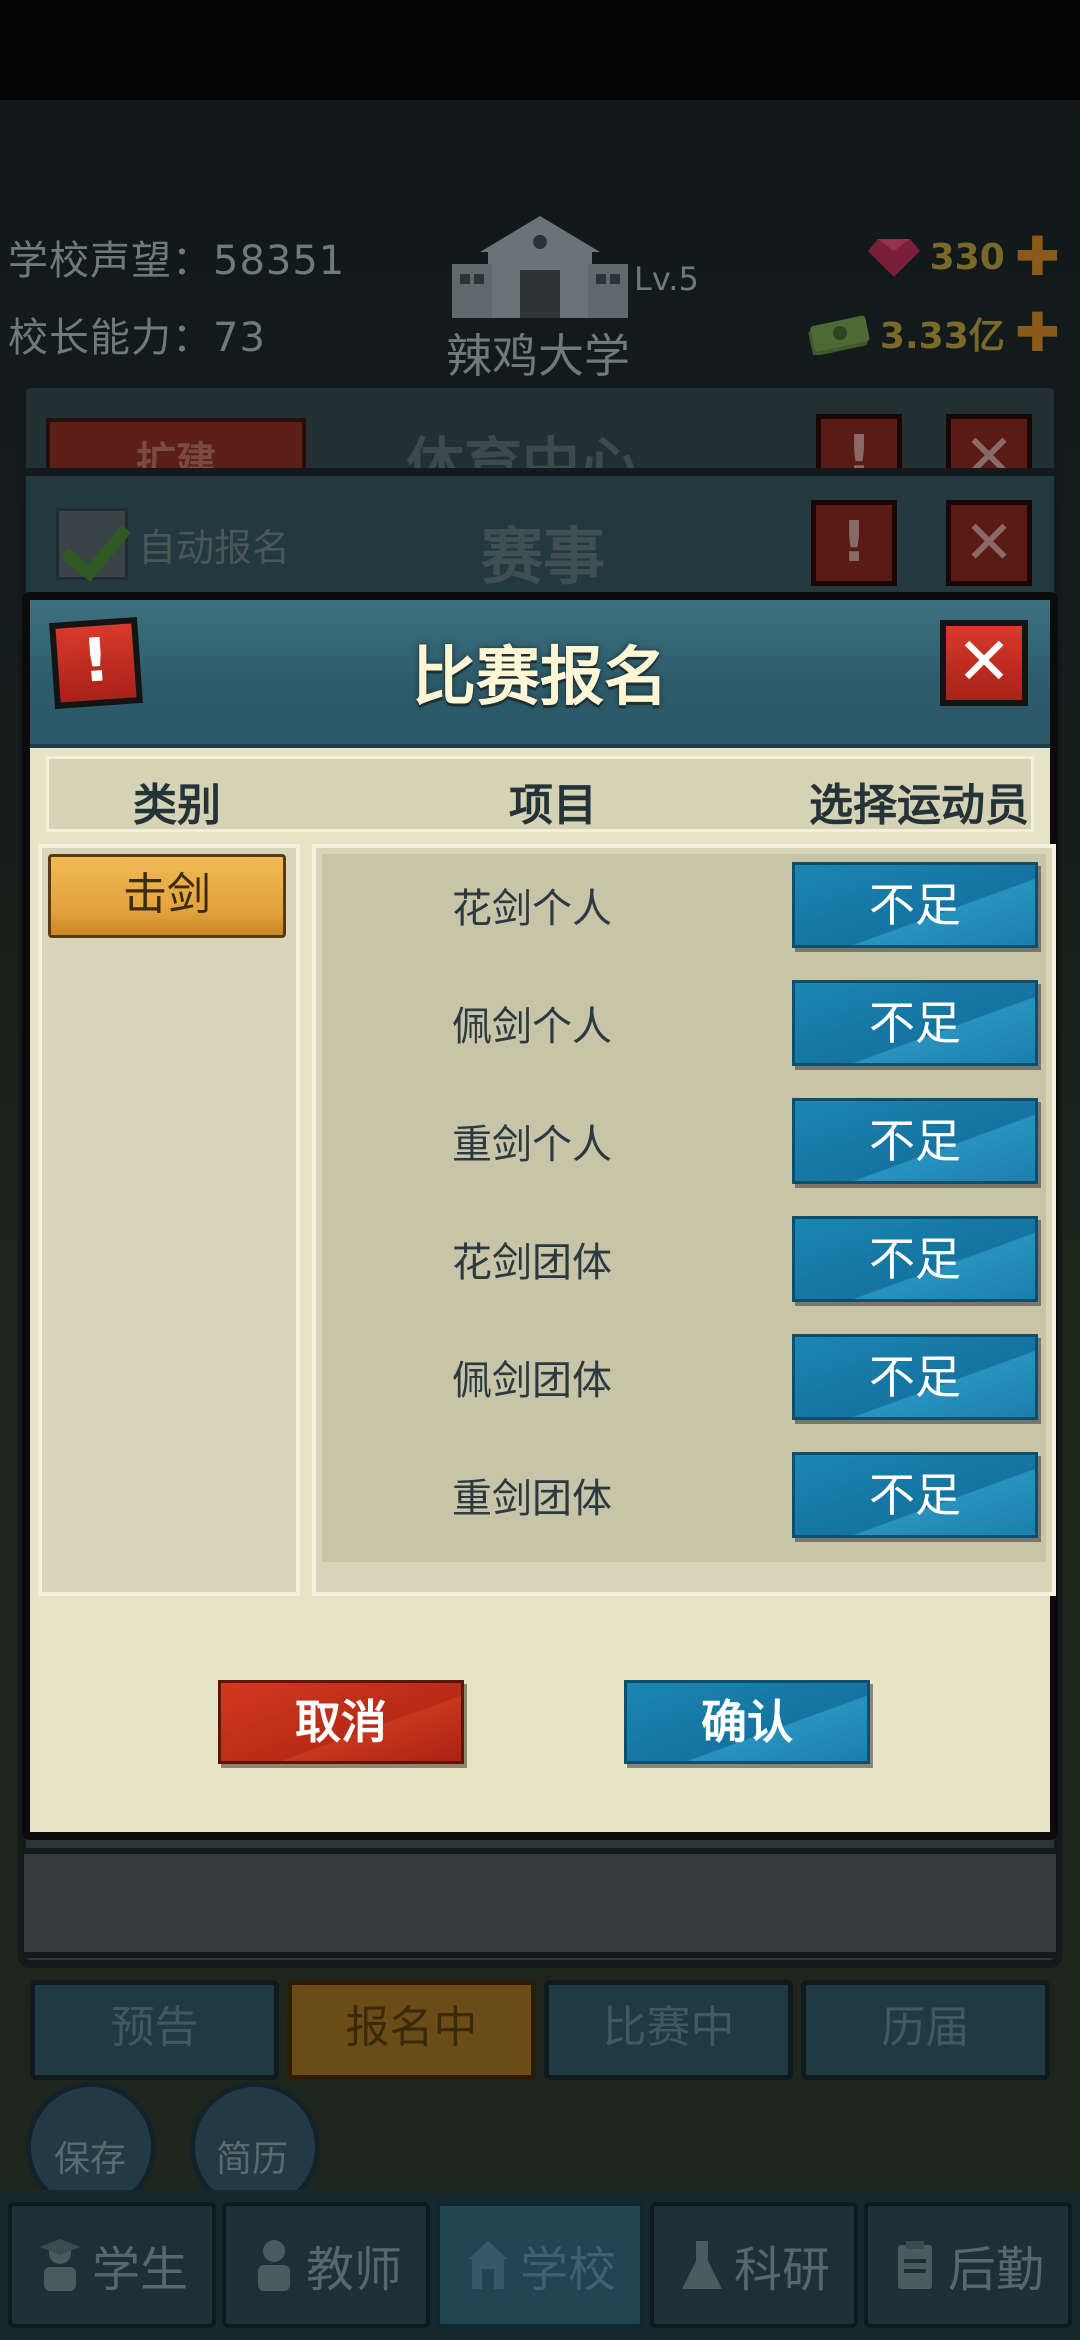 This screenshot has height=2340, width=1080. Describe the element at coordinates (543, 556) in the screenshot. I see `events-title: 赛事` at that location.